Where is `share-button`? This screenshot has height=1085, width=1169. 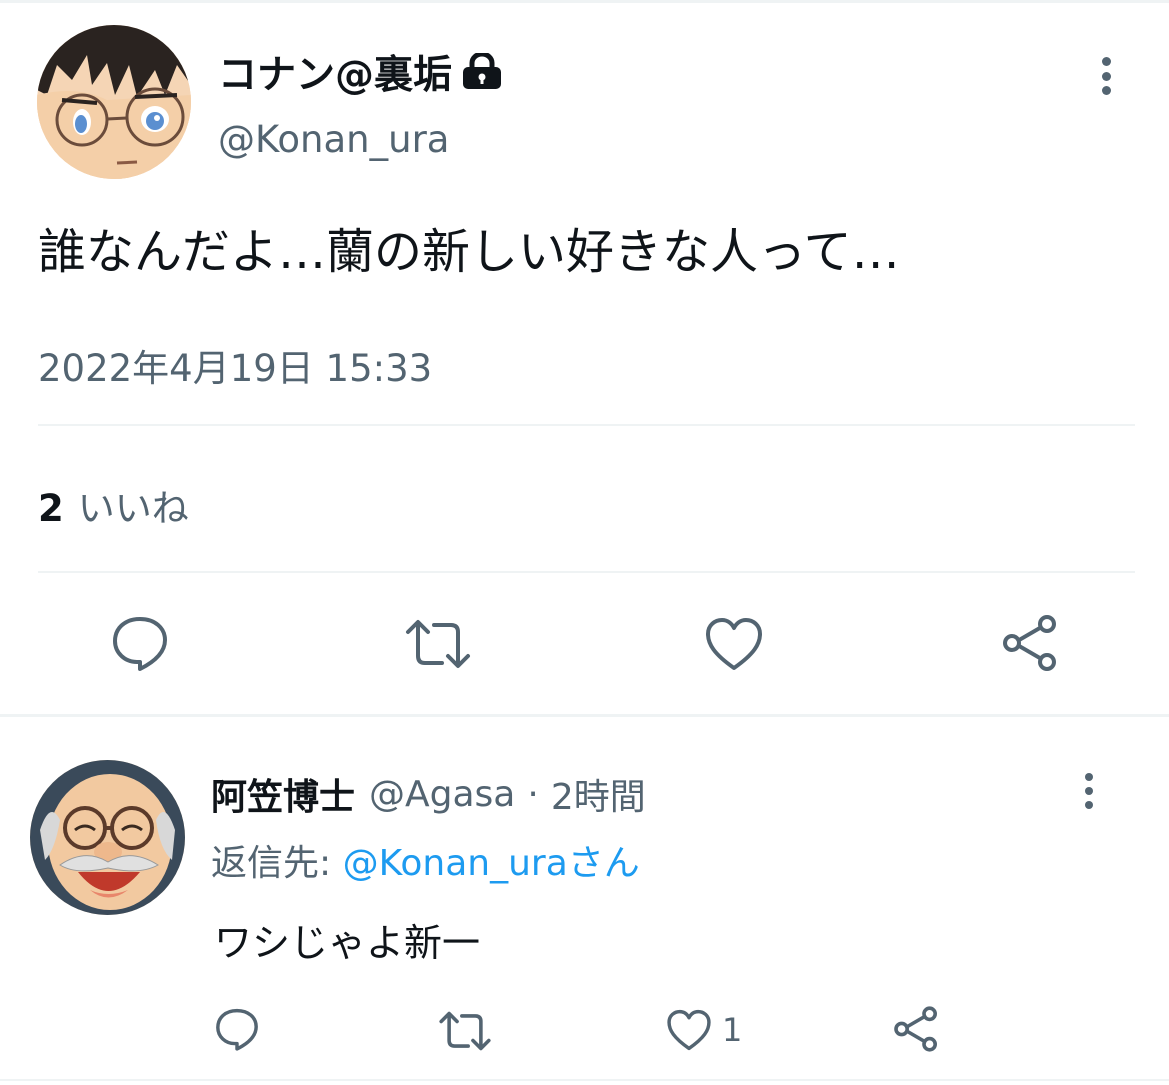
share-button is located at coordinates (1030, 643).